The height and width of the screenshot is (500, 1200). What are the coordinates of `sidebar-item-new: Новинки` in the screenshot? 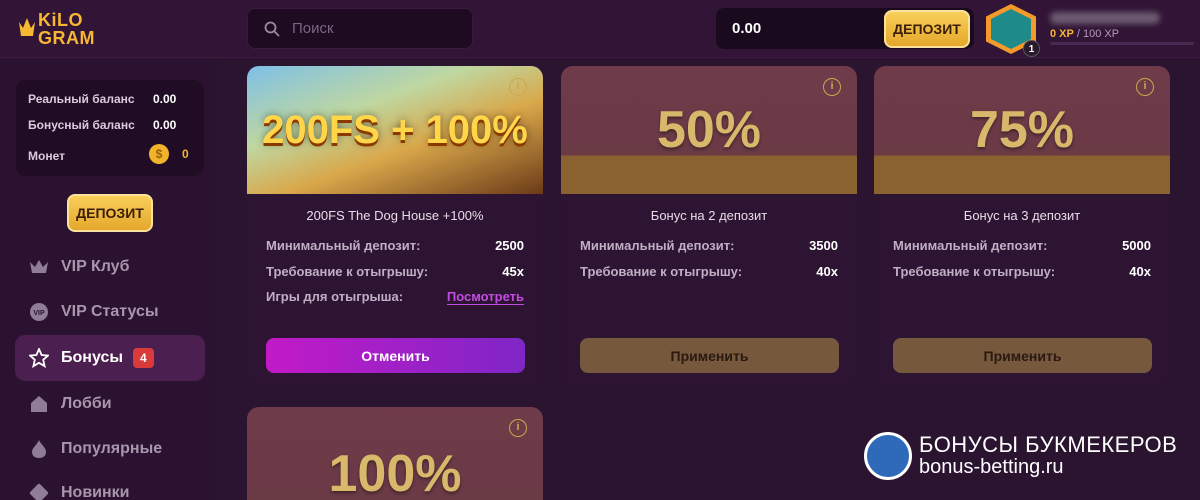 It's located at (110, 485).